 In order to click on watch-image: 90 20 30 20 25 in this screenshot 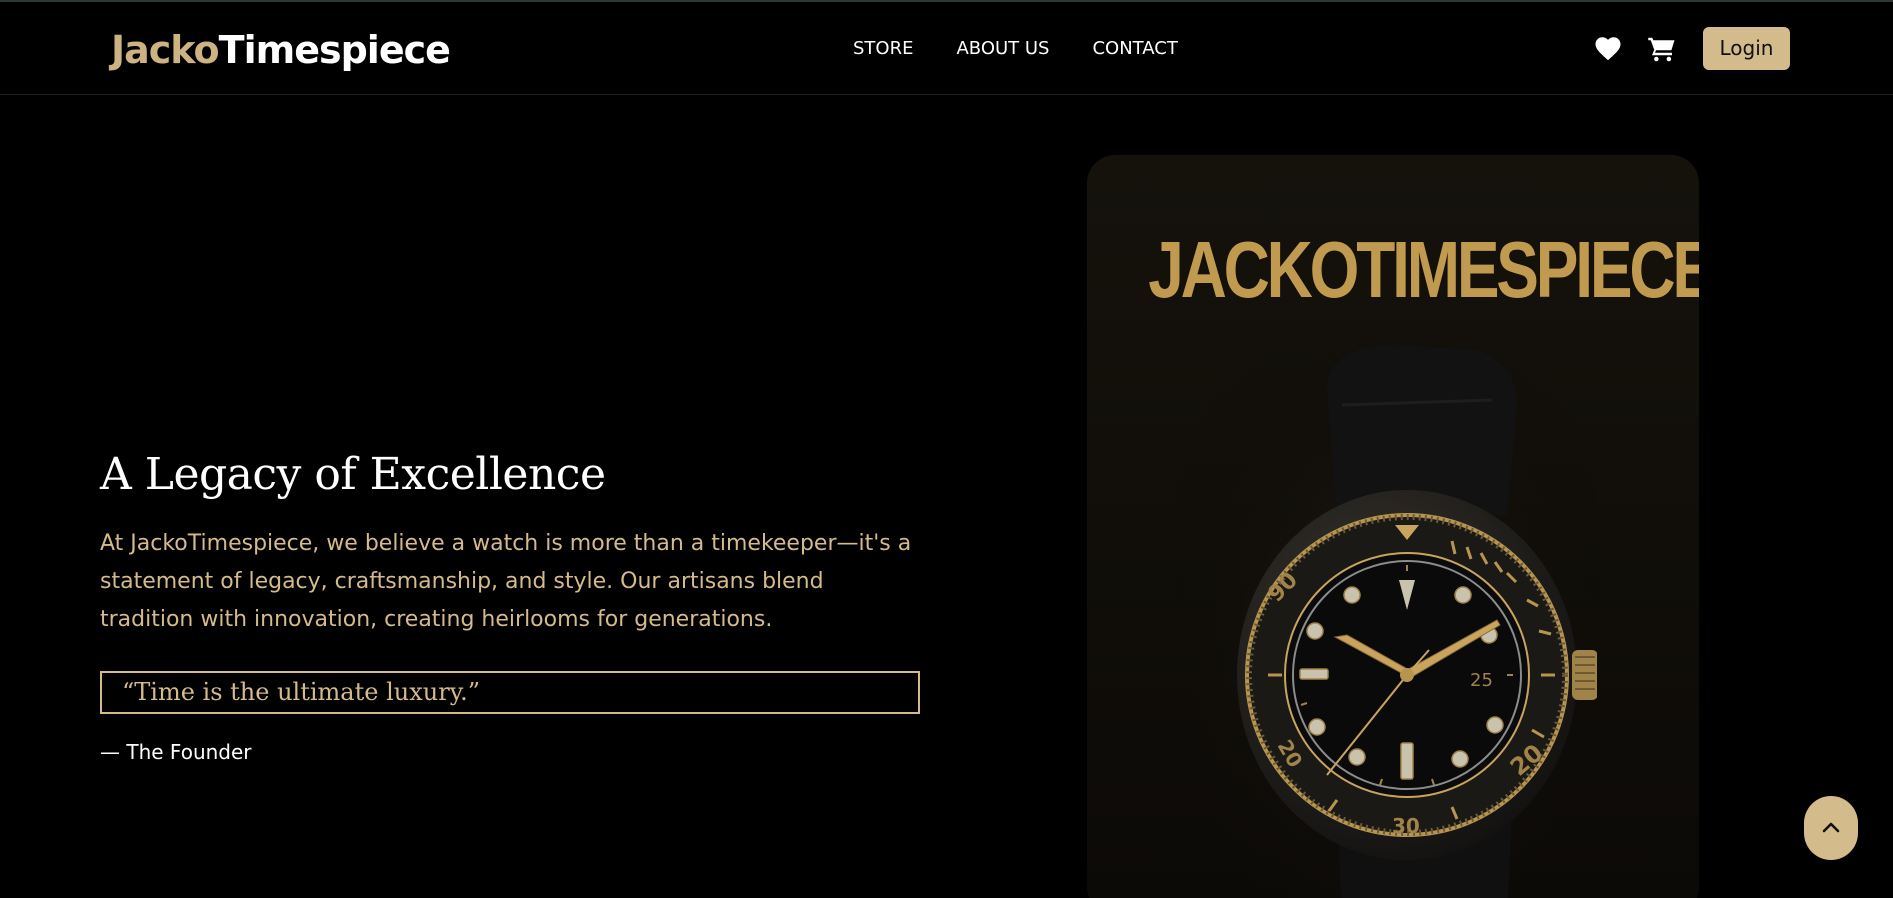, I will do `click(1387, 621)`.